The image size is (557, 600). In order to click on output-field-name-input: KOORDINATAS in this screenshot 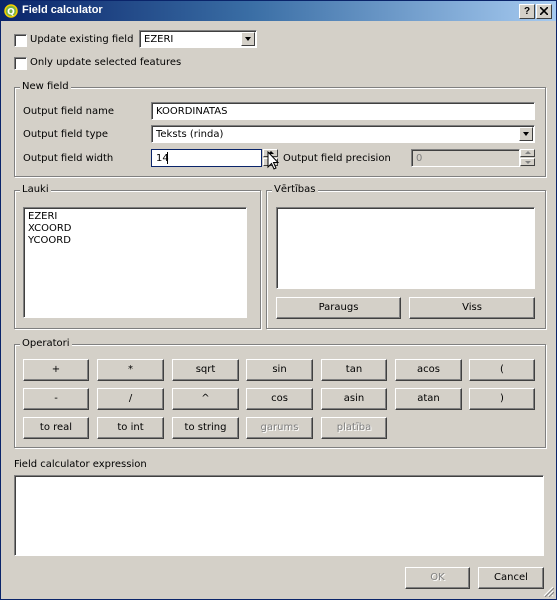, I will do `click(343, 111)`.